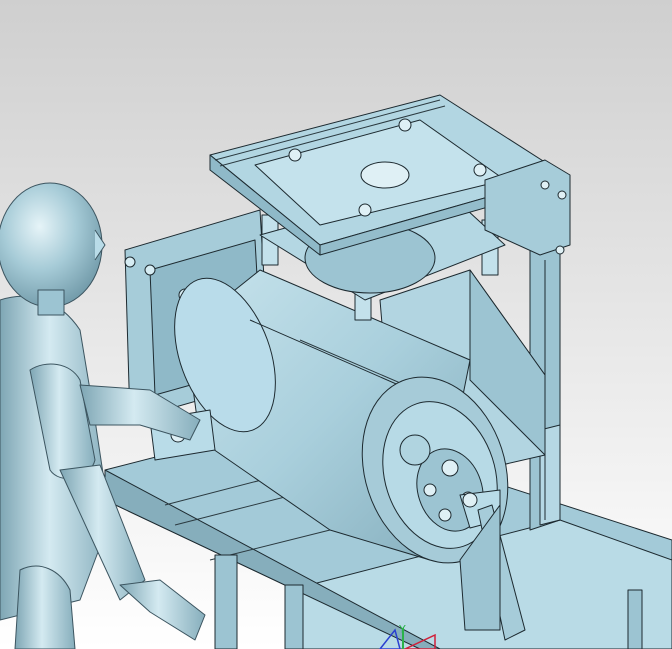 This screenshot has width=672, height=649. I want to click on top-plate-hole, so click(385, 175).